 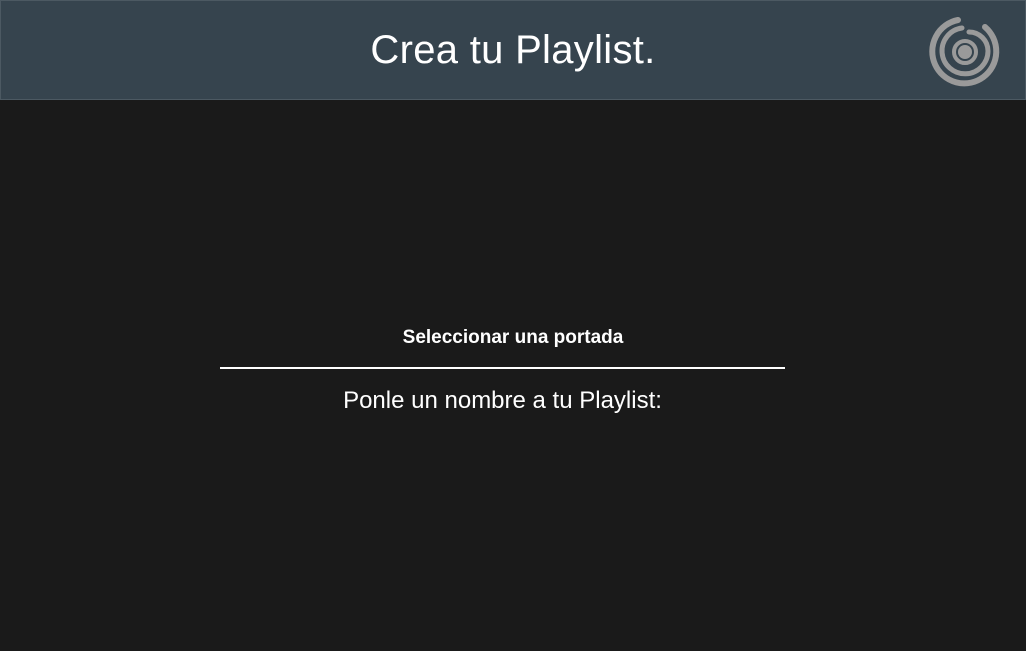 I want to click on page-title: Crea tu Playlist., so click(x=513, y=50).